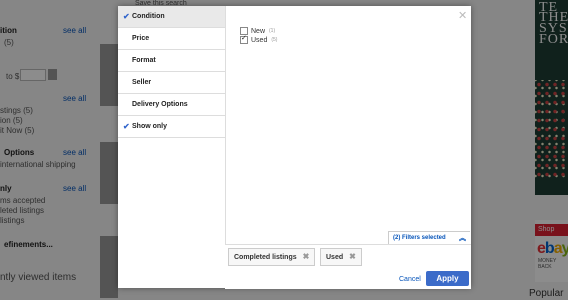 The height and width of the screenshot is (300, 568). What do you see at coordinates (272, 31) in the screenshot?
I see `option-count: (1)` at bounding box center [272, 31].